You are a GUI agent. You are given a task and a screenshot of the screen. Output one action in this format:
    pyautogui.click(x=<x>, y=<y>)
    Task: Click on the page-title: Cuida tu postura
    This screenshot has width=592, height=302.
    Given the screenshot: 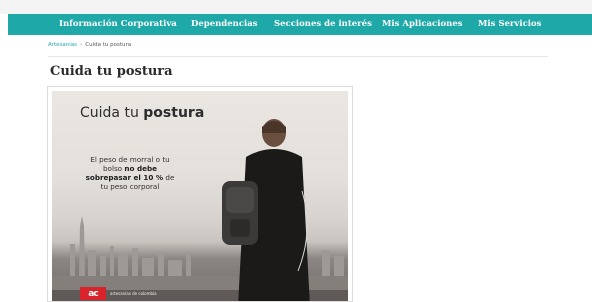 What is the action you would take?
    pyautogui.click(x=111, y=71)
    